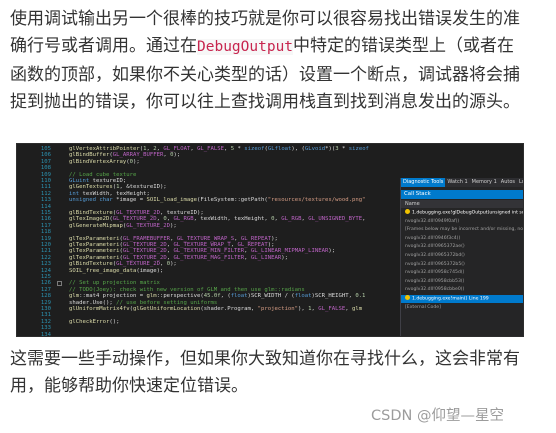 The height and width of the screenshot is (433, 556). Describe the element at coordinates (245, 47) in the screenshot. I see `inline-code-debugoutput: DebugOutput` at that location.